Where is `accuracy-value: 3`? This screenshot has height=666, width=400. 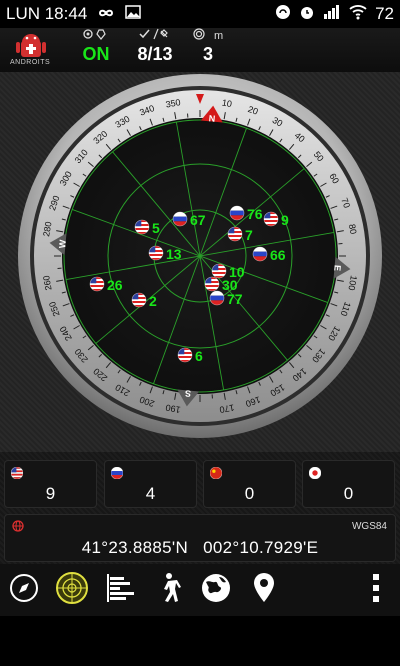 accuracy-value: 3 is located at coordinates (207, 54).